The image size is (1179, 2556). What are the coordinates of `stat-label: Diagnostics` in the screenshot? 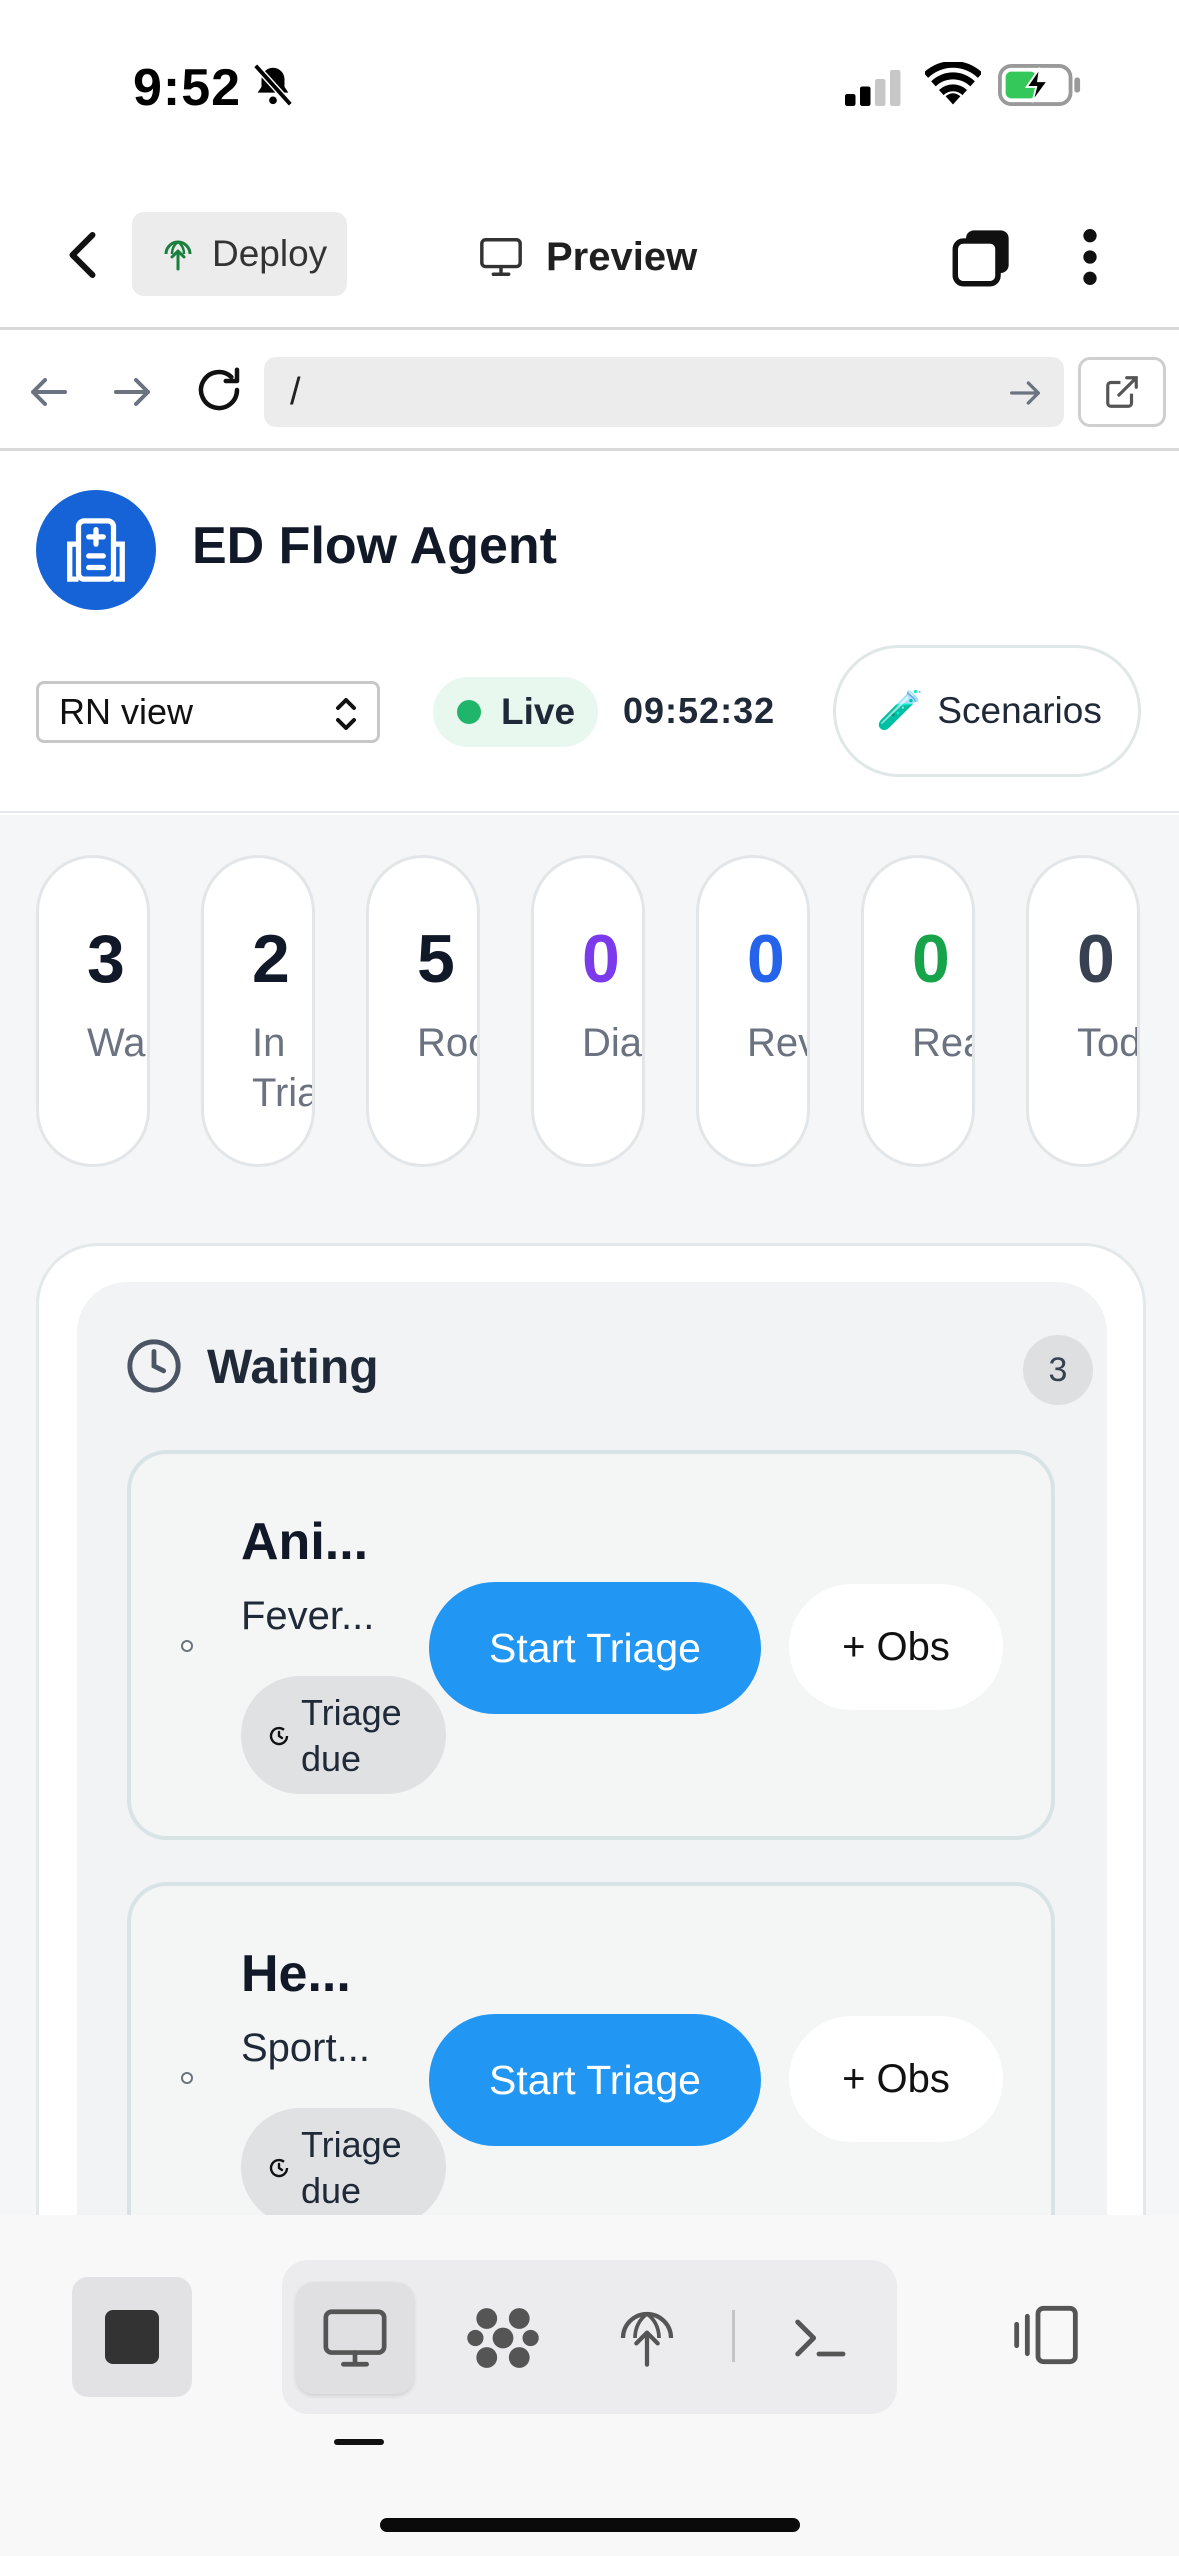 It's located at (612, 1043).